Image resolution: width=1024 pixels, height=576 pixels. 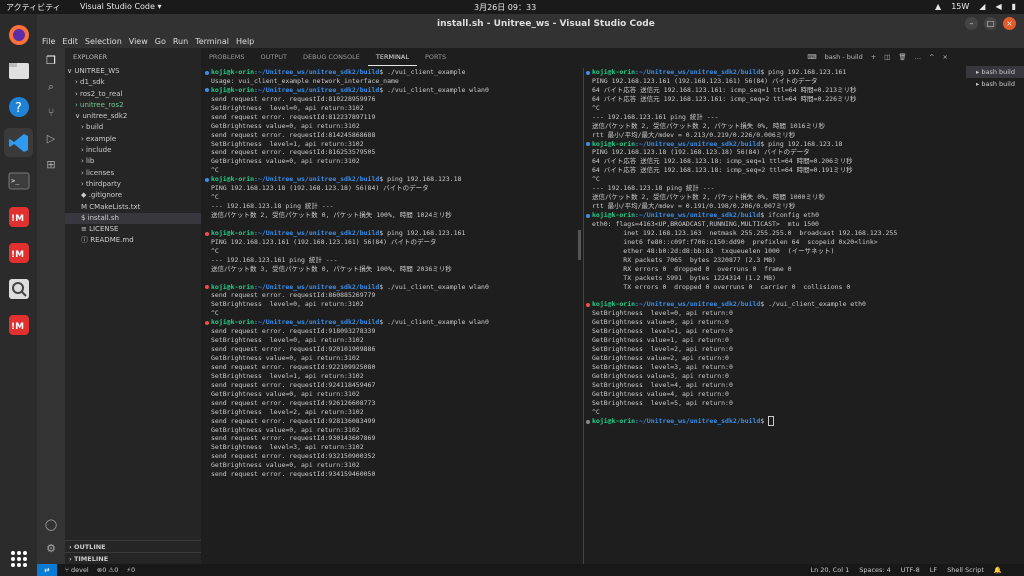 I want to click on explorer-icon: ❐, so click(x=51, y=62).